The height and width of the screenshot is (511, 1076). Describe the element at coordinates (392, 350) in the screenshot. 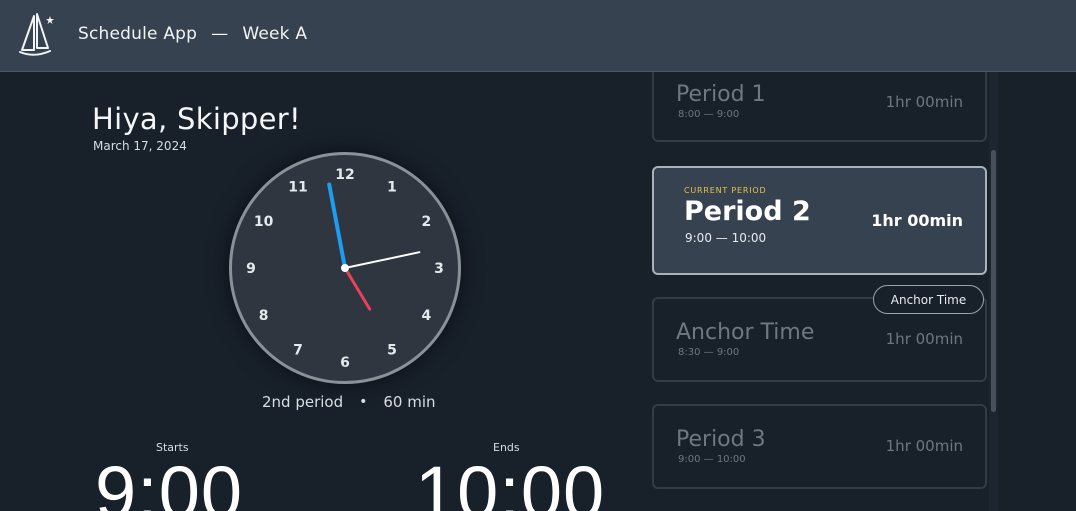

I see `clock-numeral: 5` at that location.